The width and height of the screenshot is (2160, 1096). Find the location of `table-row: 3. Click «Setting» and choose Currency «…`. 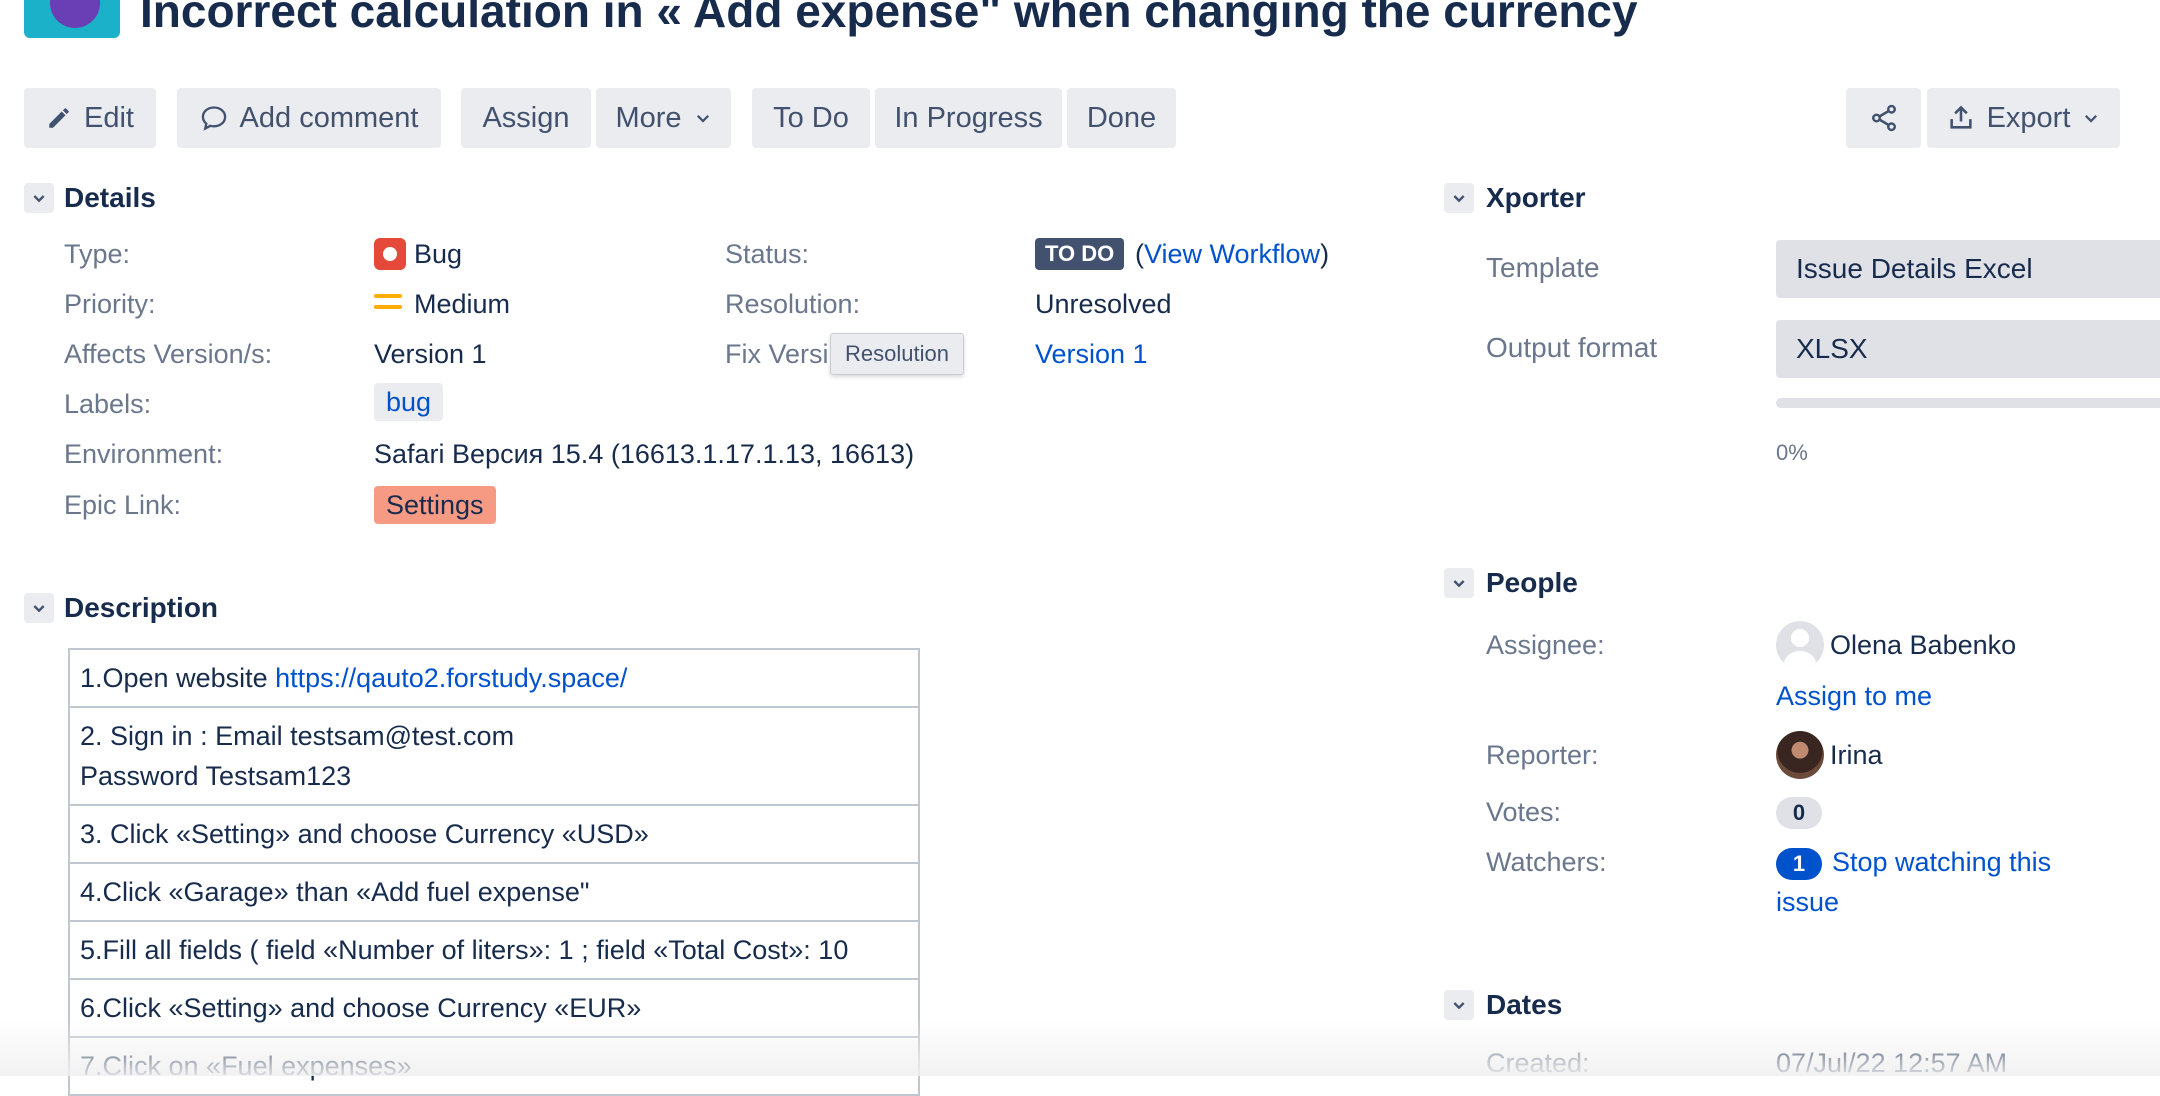

table-row: 3. Click «Setting» and choose Currency «… is located at coordinates (494, 834).